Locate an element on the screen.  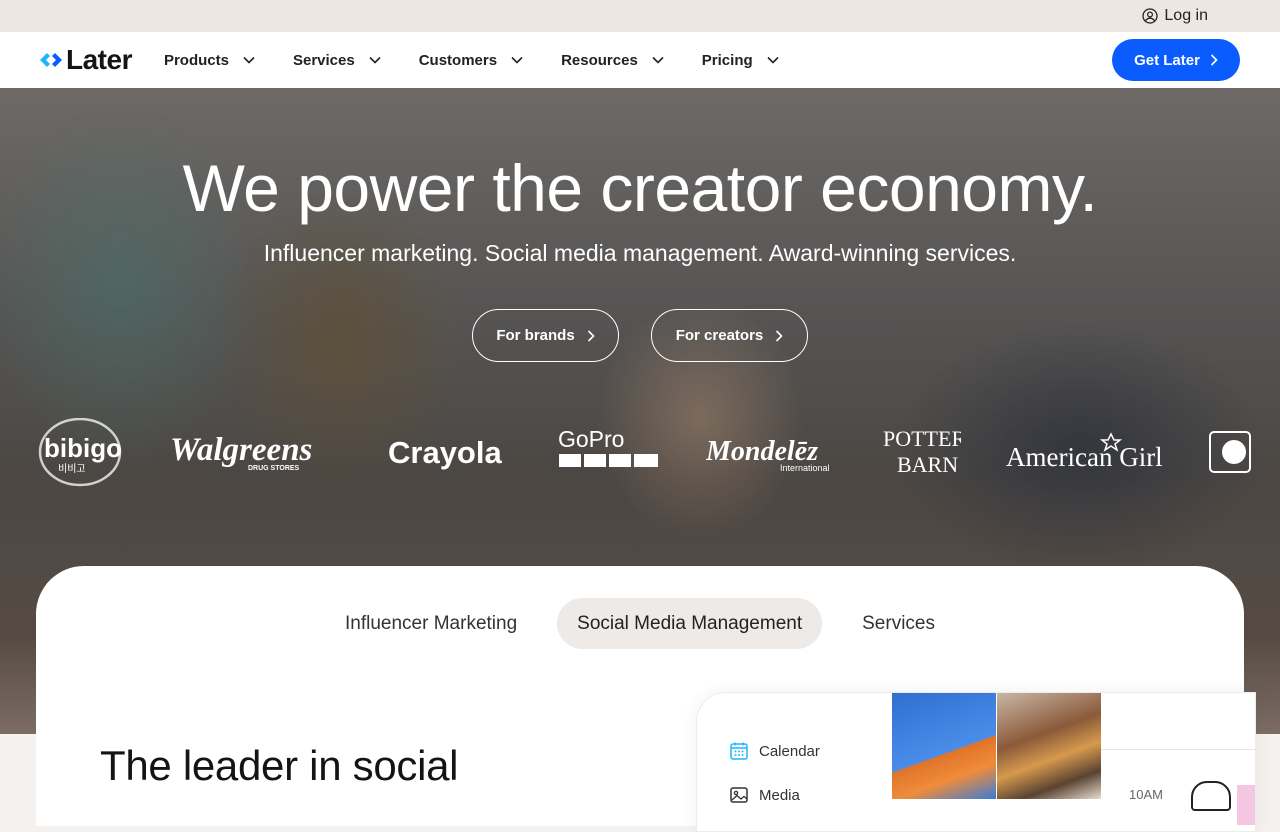
hero-title: We power the creator economy. is located at coordinates (640, 188).